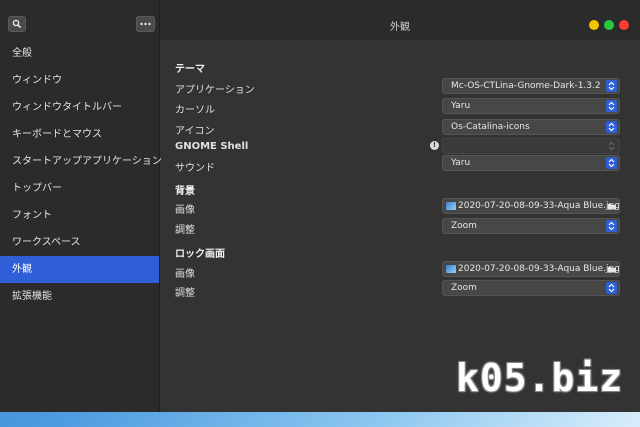 The image size is (640, 427). What do you see at coordinates (195, 110) in the screenshot?
I see `cursor-label: カーソル` at bounding box center [195, 110].